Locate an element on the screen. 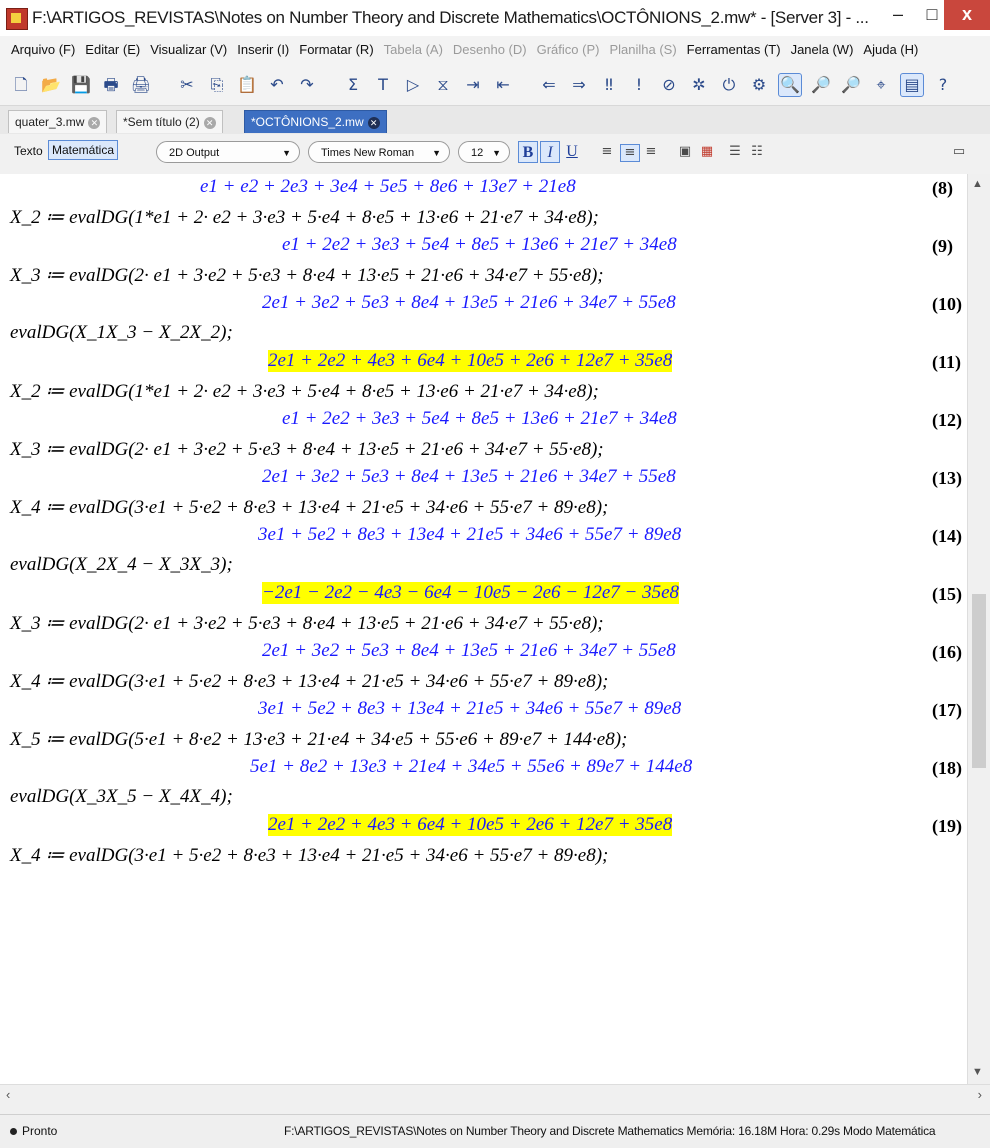  toolbar-separator is located at coordinates (330, 85).